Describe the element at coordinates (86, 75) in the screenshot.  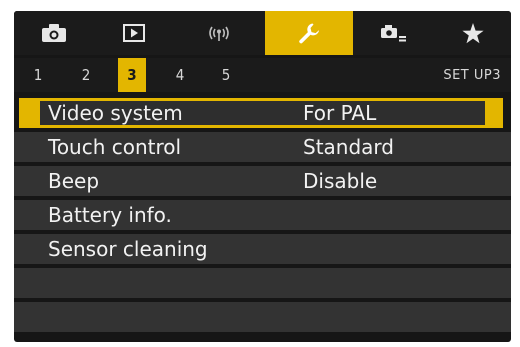
I see `subpage-2: 2` at that location.